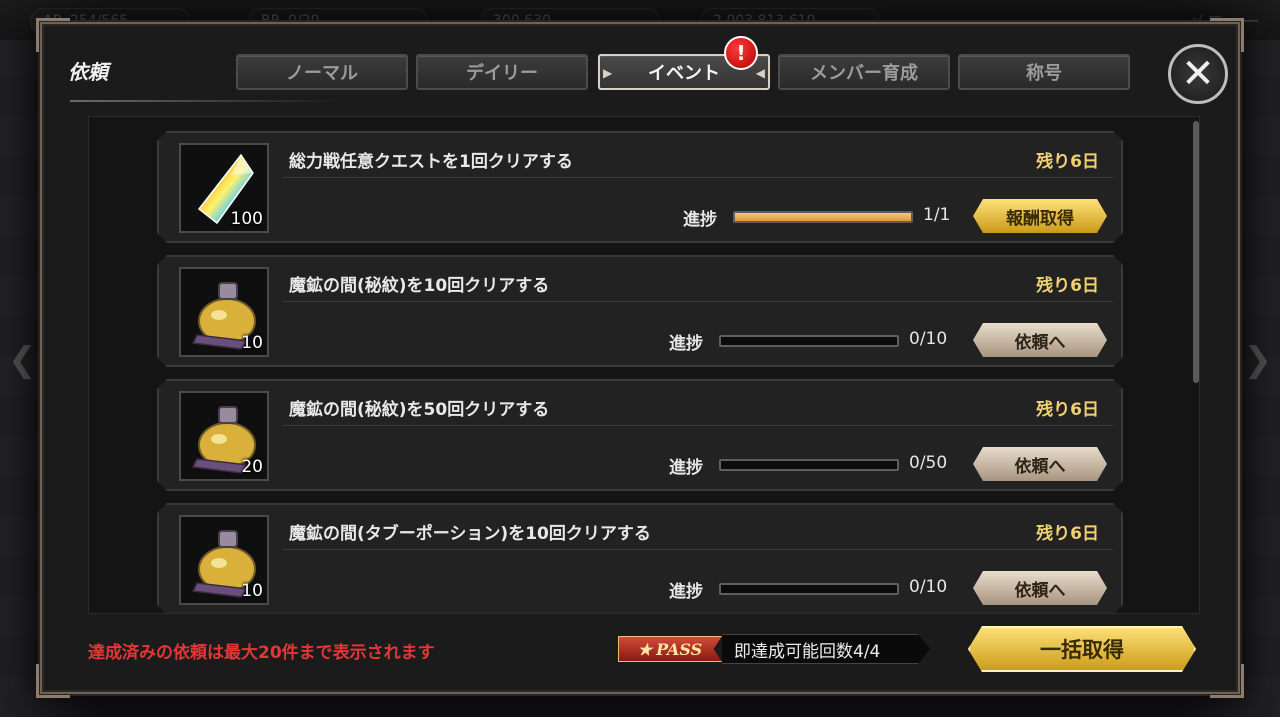 Image resolution: width=1280 pixels, height=717 pixels. What do you see at coordinates (864, 72) in the screenshot?
I see `tab-member-training: メンバー育成` at bounding box center [864, 72].